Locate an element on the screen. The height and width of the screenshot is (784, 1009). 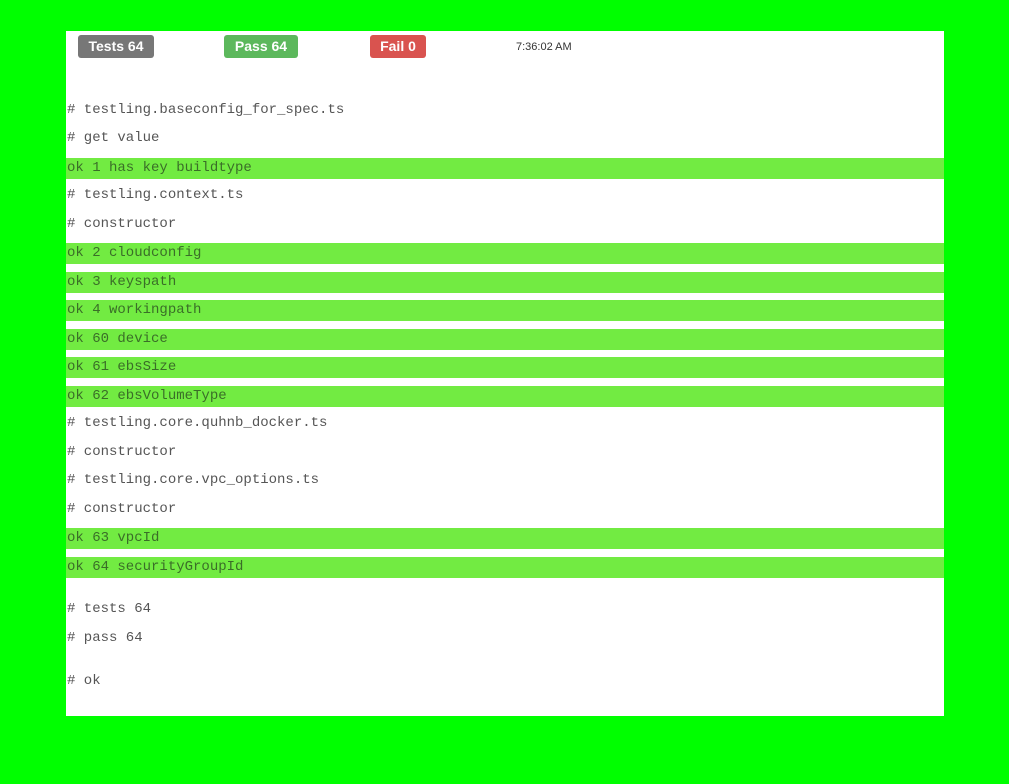
output-comment-line: # get value is located at coordinates (113, 138).